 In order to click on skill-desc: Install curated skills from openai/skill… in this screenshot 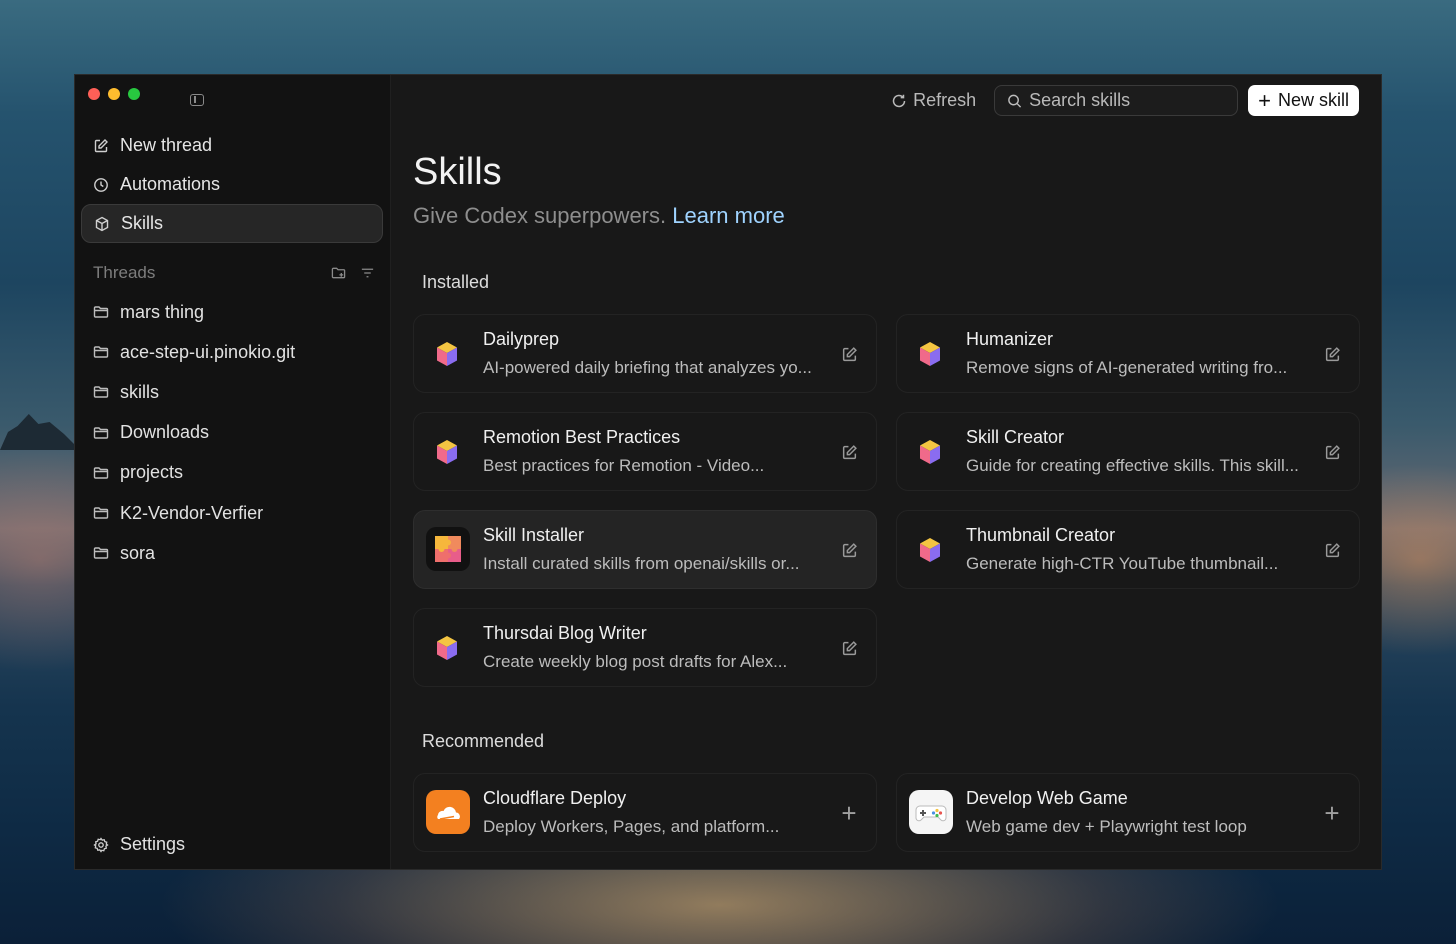, I will do `click(641, 563)`.